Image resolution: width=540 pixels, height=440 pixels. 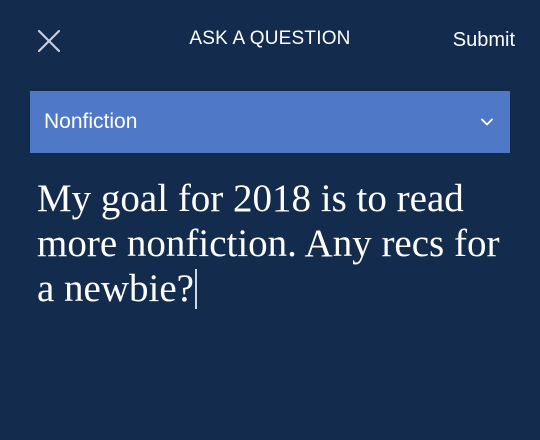 What do you see at coordinates (487, 122) in the screenshot?
I see `chevron-down-icon` at bounding box center [487, 122].